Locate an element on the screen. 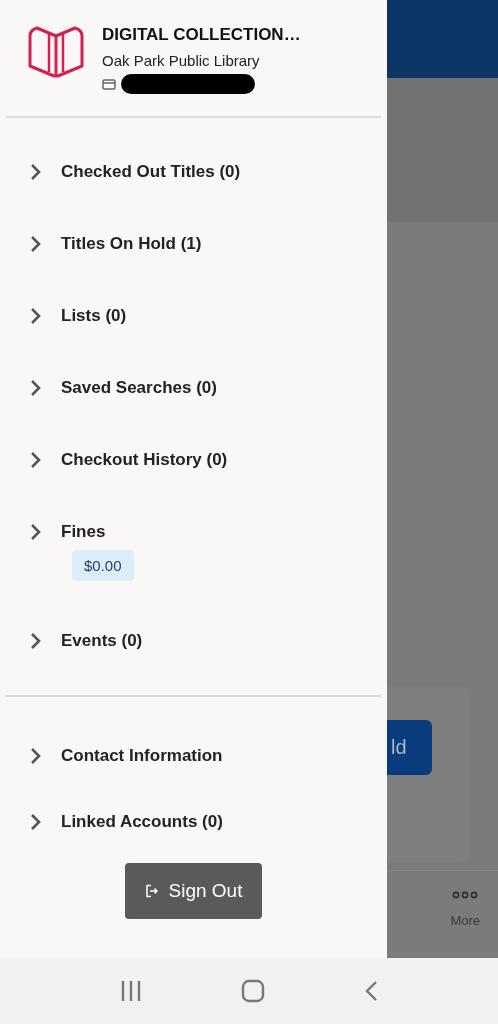  menu-item-label: Saved Searches (0) is located at coordinates (139, 388).